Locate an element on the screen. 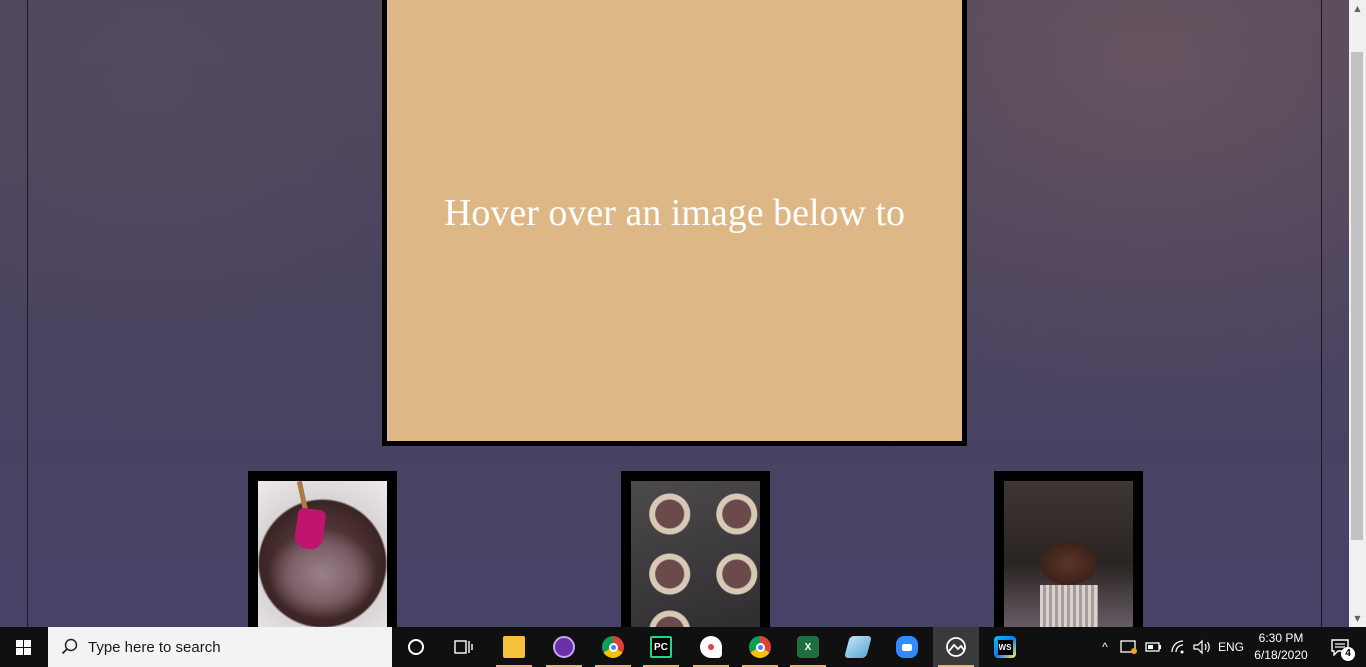  action-center-button: 4 is located at coordinates (1342, 647).